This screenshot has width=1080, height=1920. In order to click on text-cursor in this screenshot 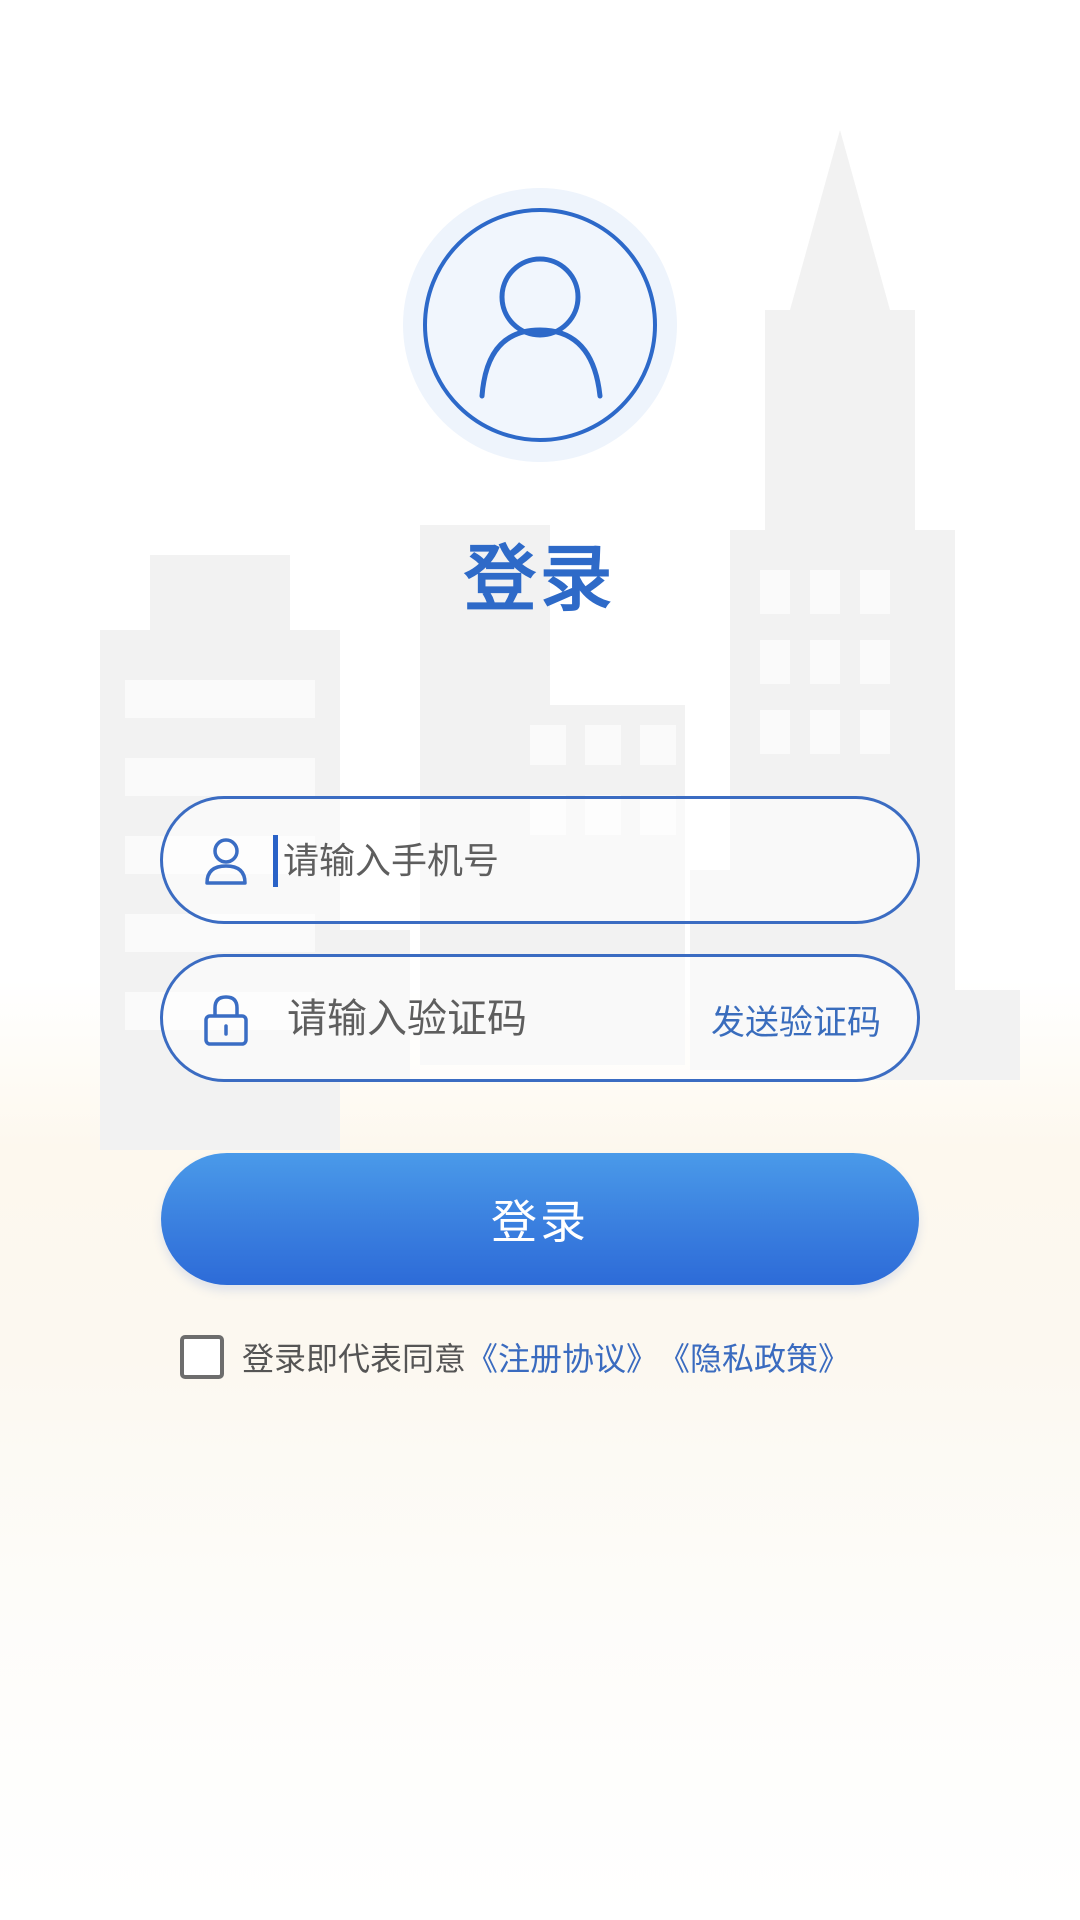, I will do `click(275, 861)`.